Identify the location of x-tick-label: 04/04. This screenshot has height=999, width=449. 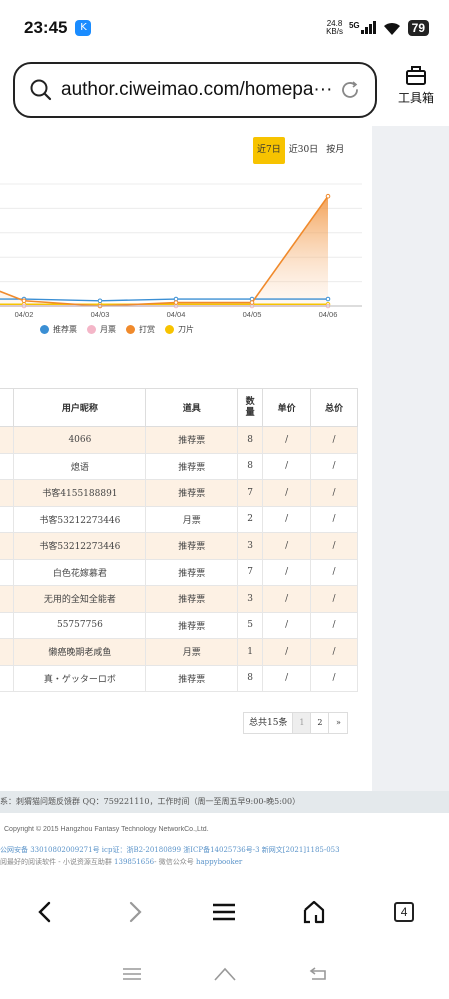
(176, 314).